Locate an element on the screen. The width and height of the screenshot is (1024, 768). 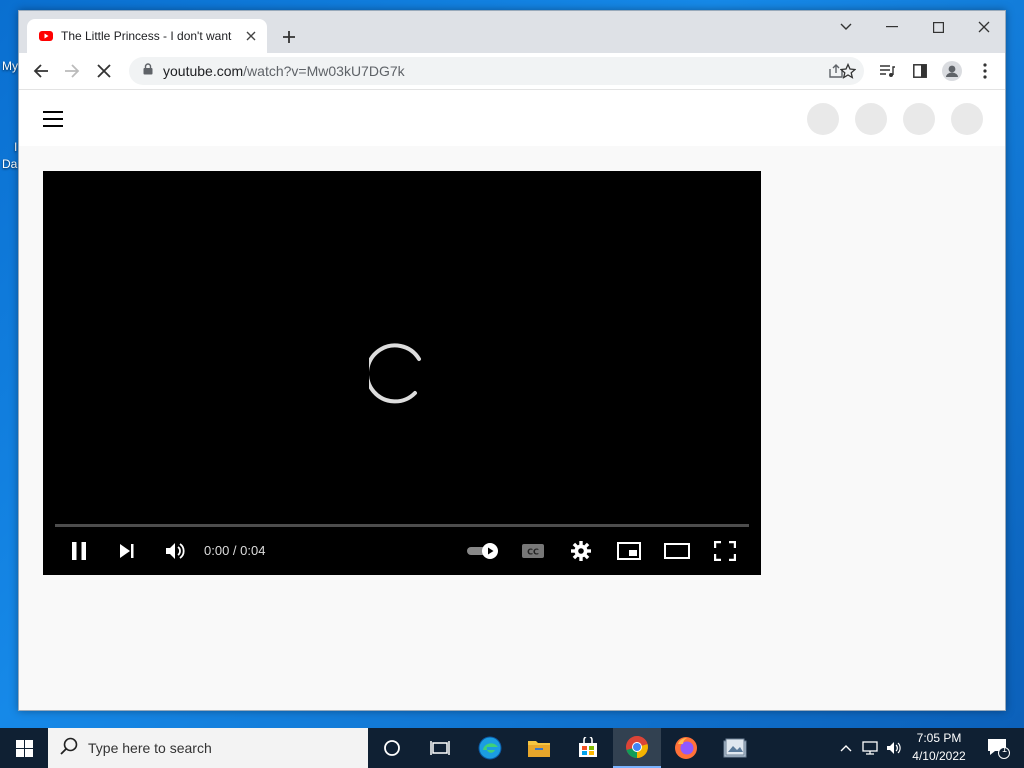
loading-spinner-icon is located at coordinates (399, 373).